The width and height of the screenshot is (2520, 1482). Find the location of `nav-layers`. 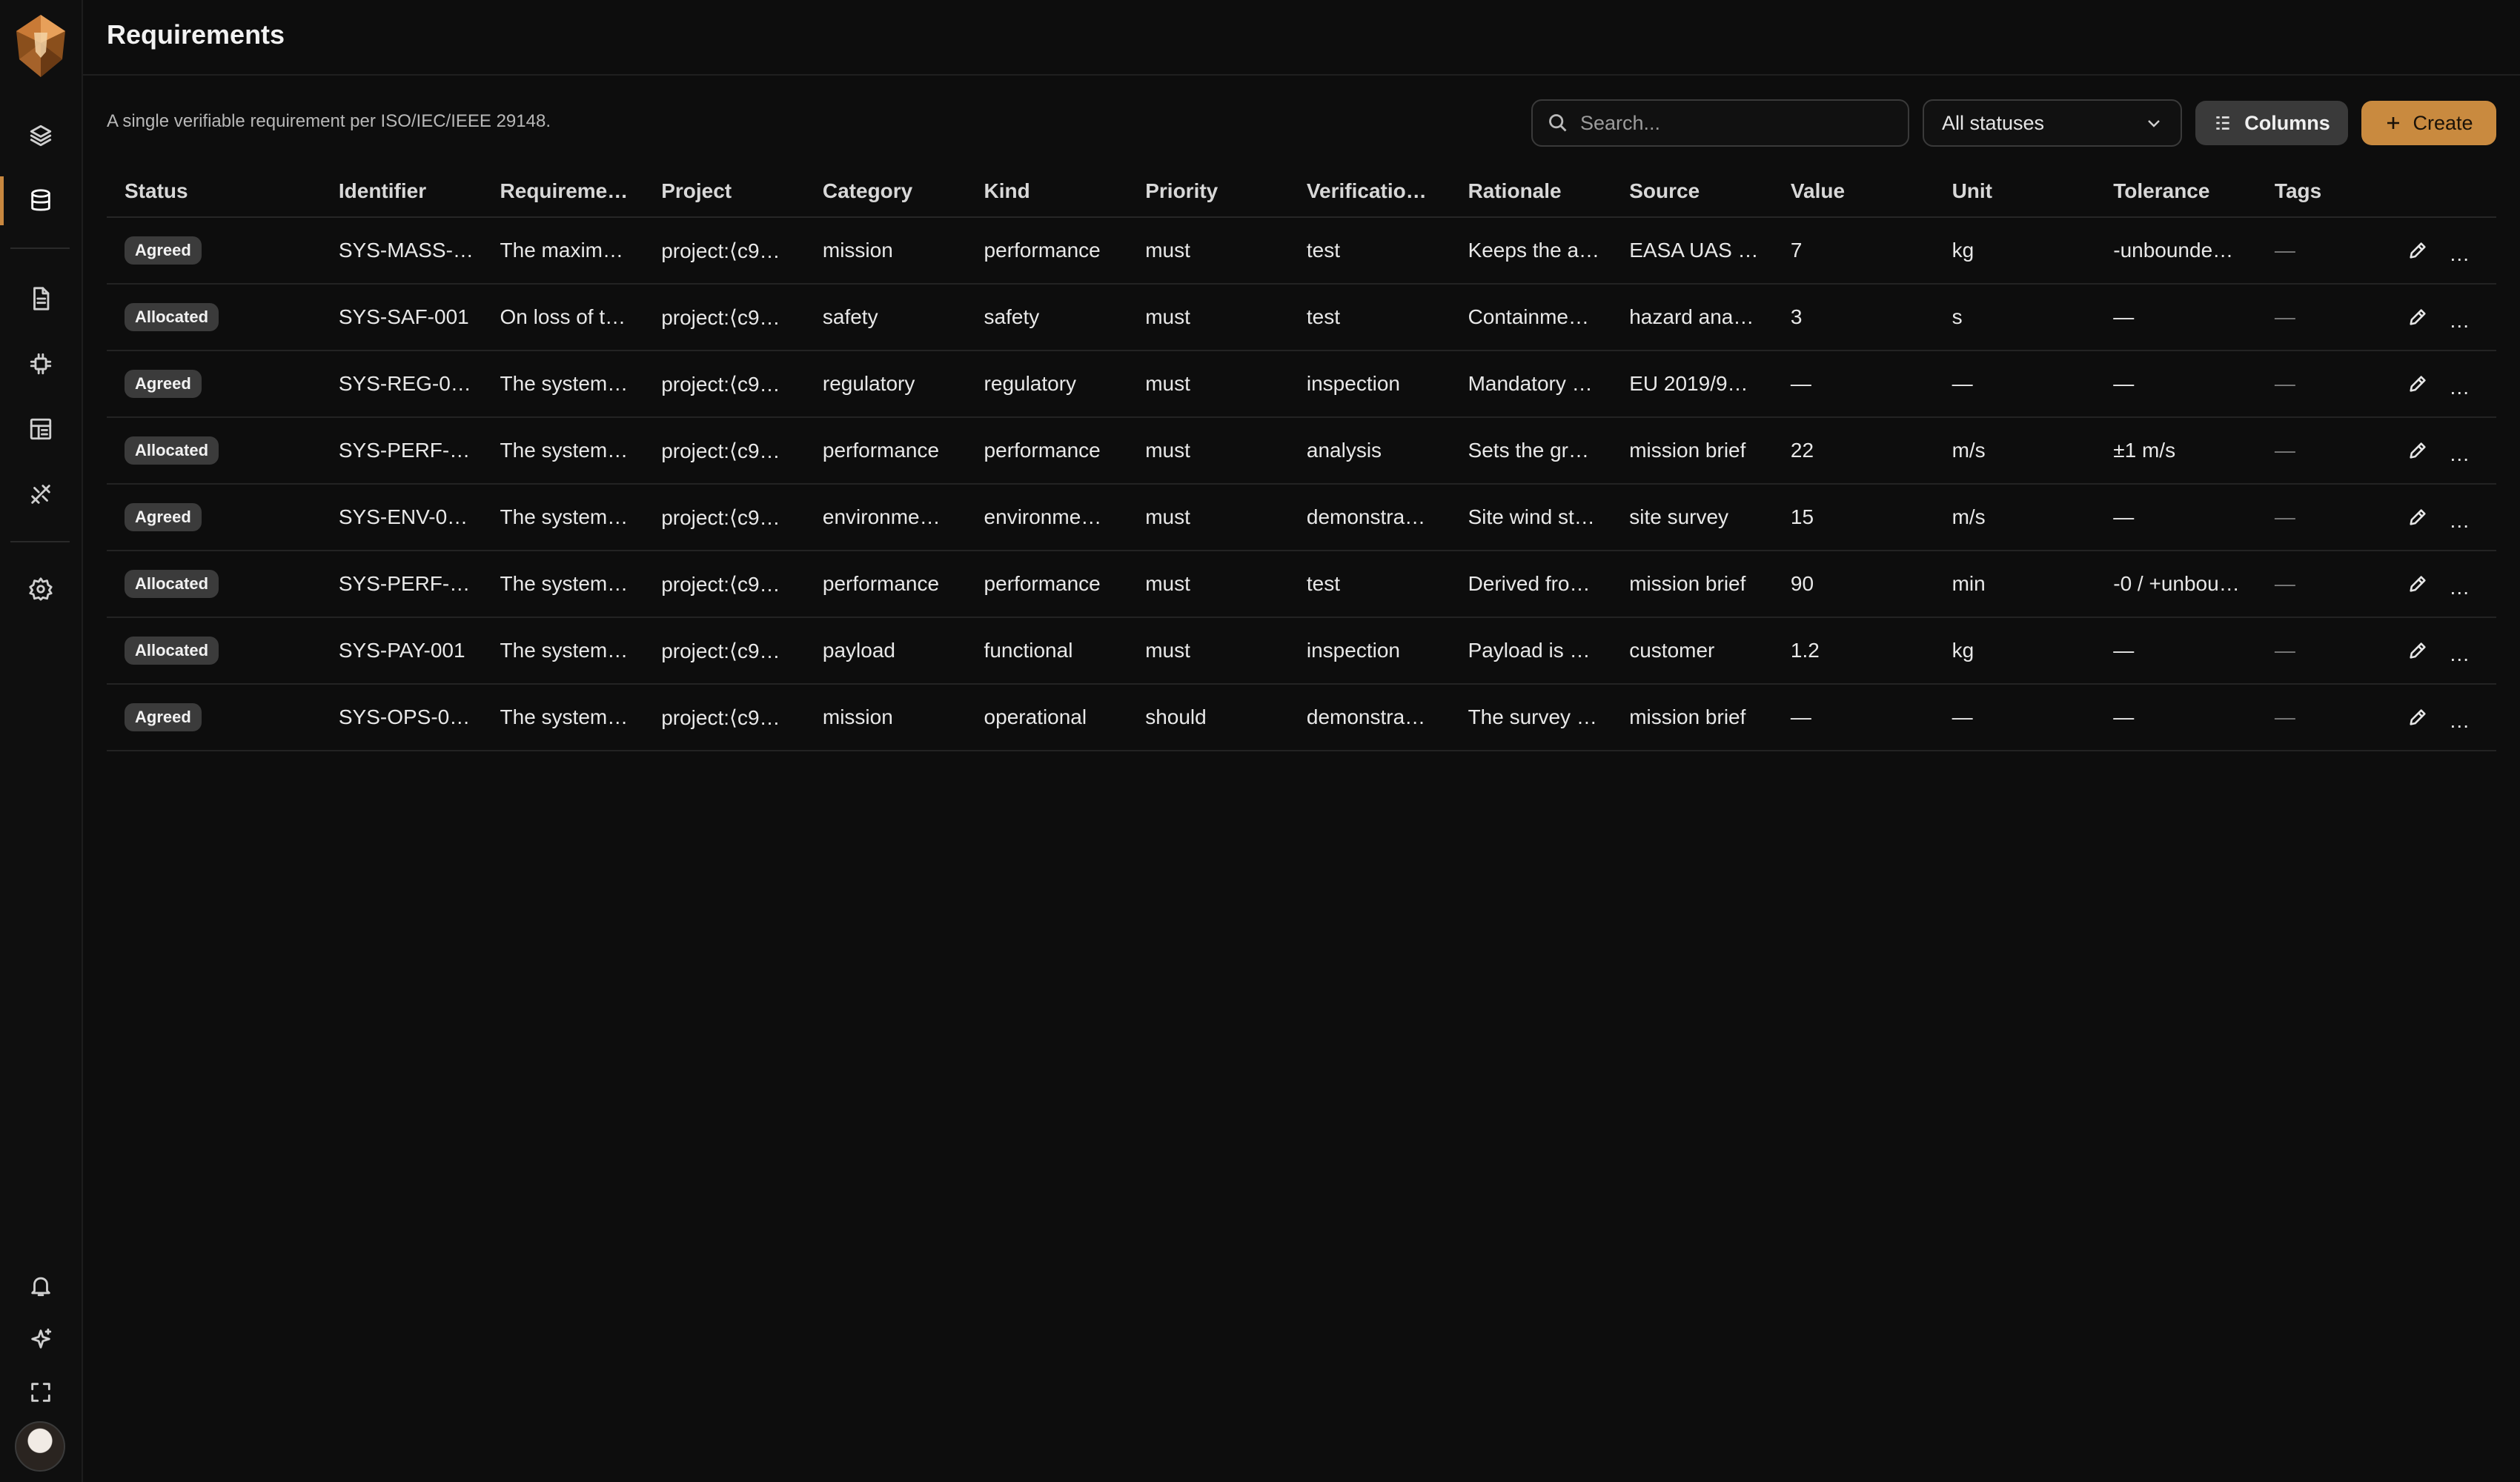

nav-layers is located at coordinates (41, 135).